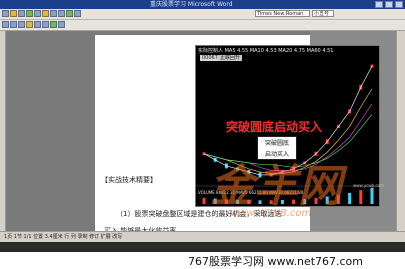  I want to click on callout-line-1: 突破圆底, so click(276, 143).